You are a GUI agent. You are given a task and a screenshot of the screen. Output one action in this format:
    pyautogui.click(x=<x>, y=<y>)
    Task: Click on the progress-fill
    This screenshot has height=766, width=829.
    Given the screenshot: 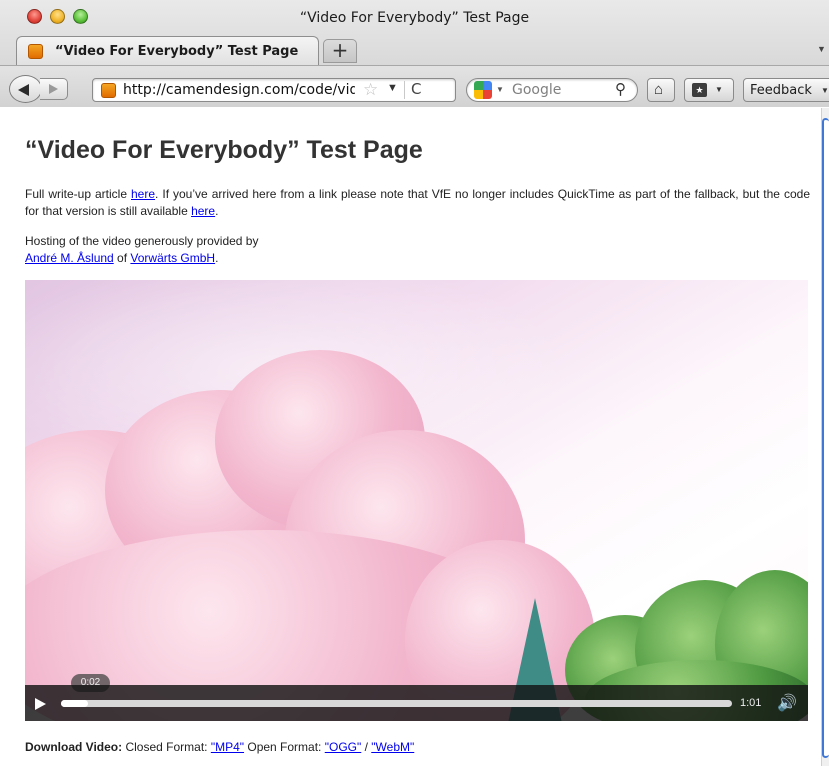 What is the action you would take?
    pyautogui.click(x=74, y=703)
    